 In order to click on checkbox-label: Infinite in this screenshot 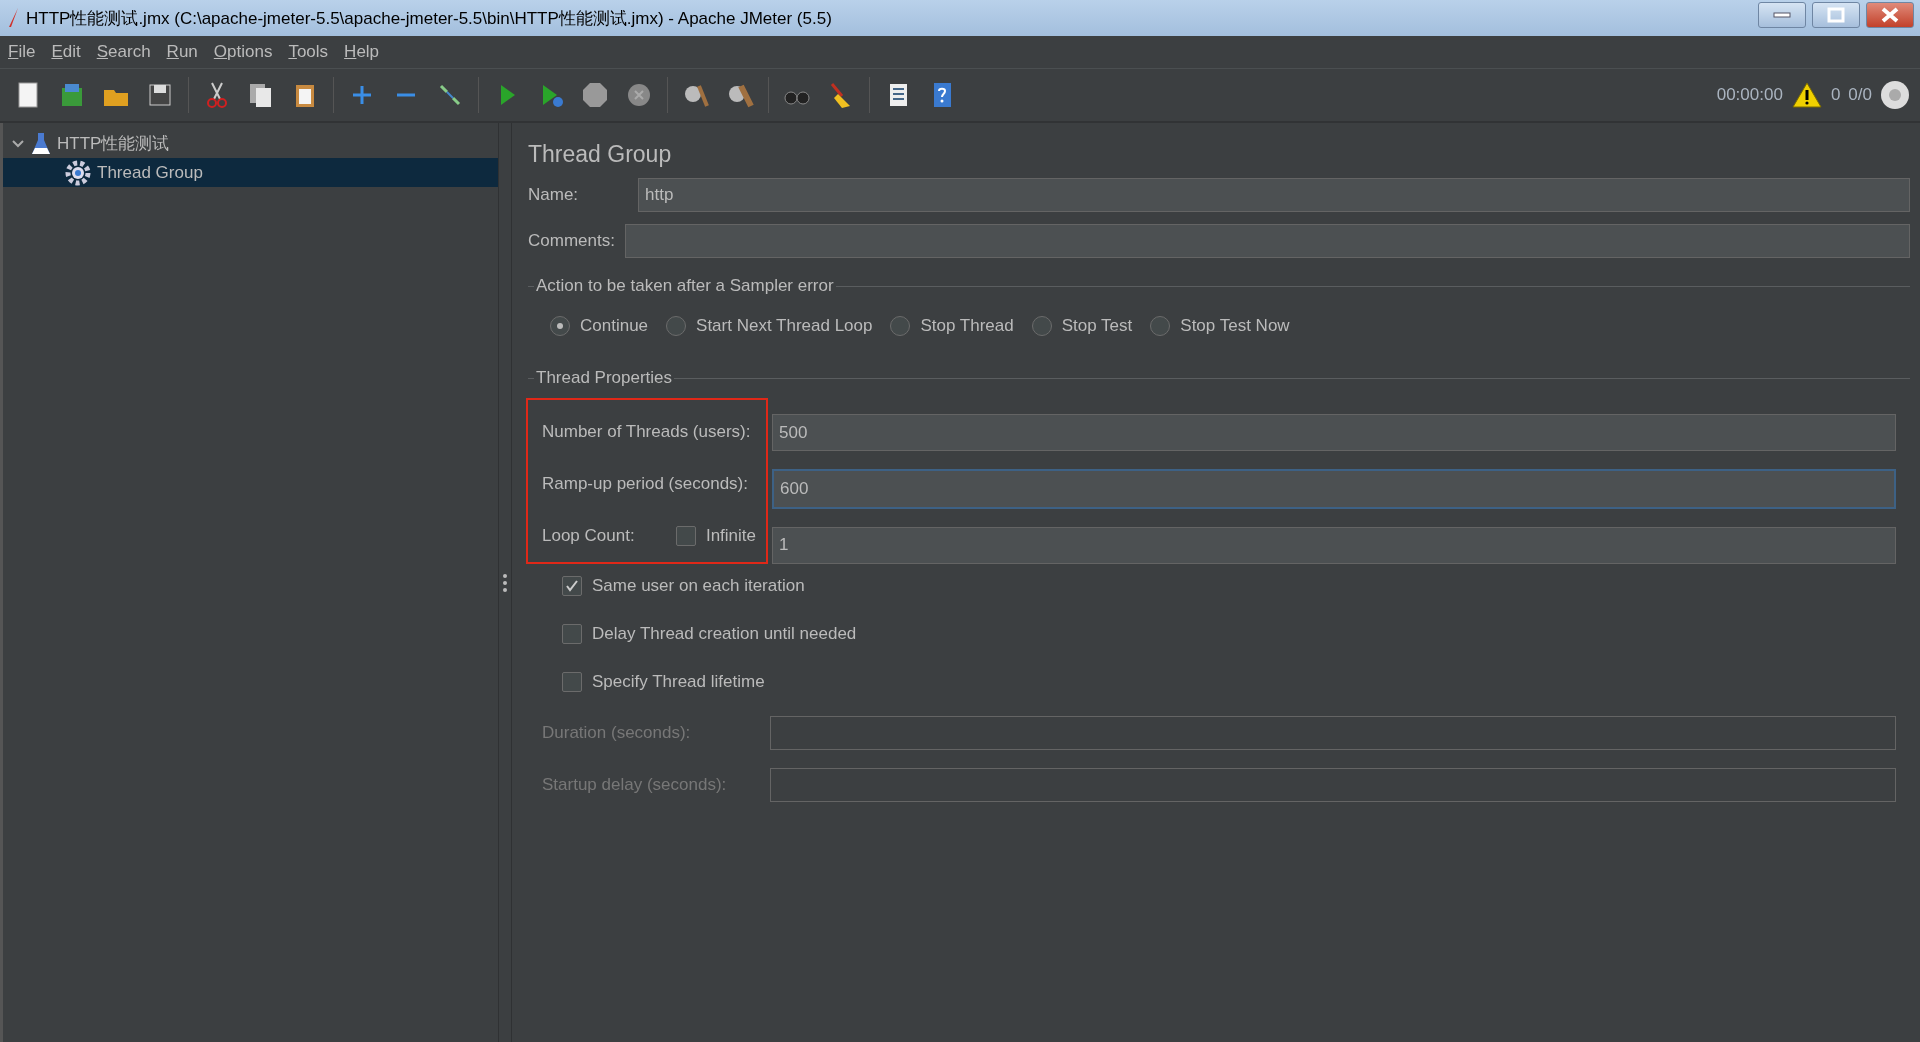, I will do `click(730, 536)`.